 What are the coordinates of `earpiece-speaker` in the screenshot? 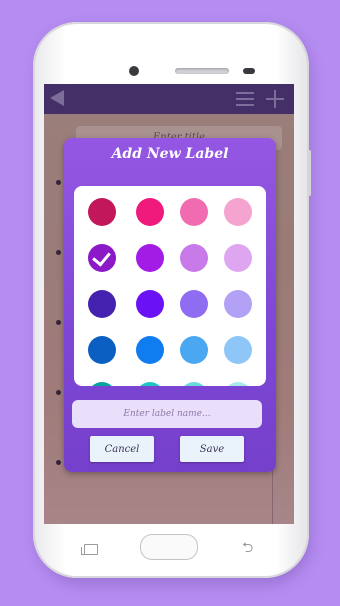 It's located at (202, 71).